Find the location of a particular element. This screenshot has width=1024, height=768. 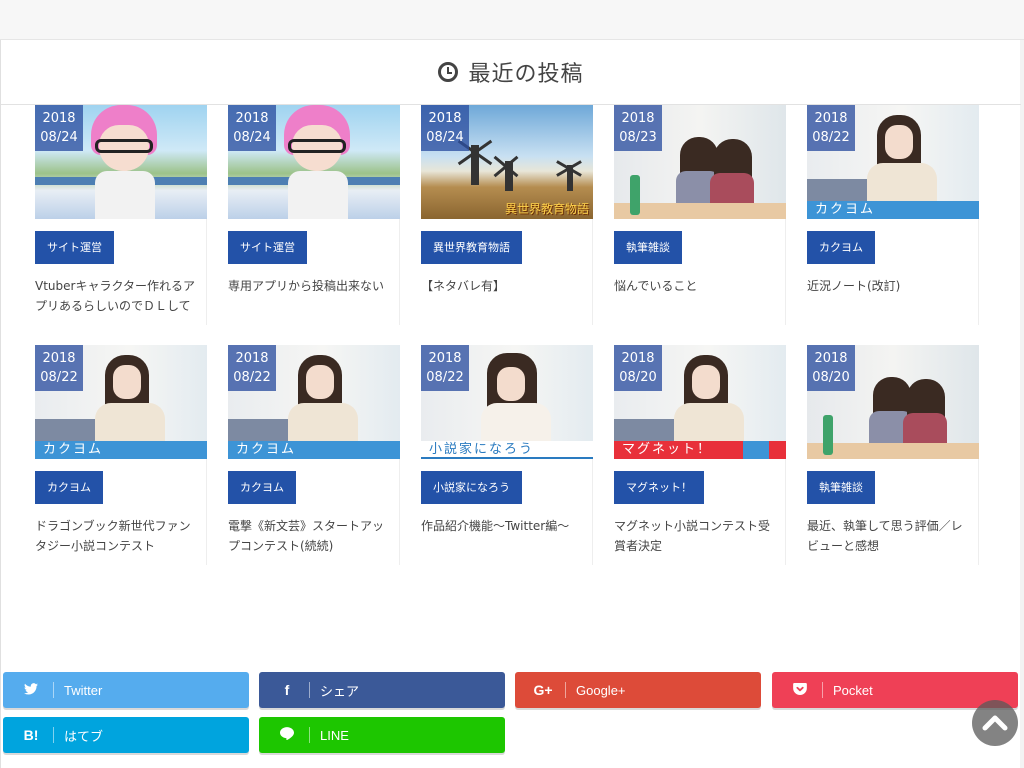

hatena-share-button: B! はてブ is located at coordinates (126, 735).